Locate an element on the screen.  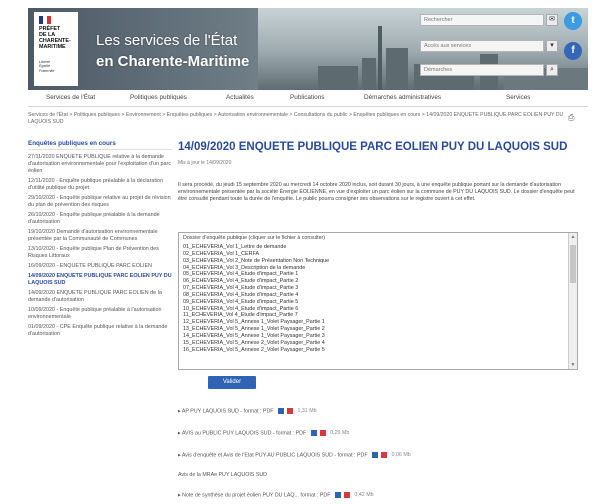
marianne-flag-icon is located at coordinates (45, 20).